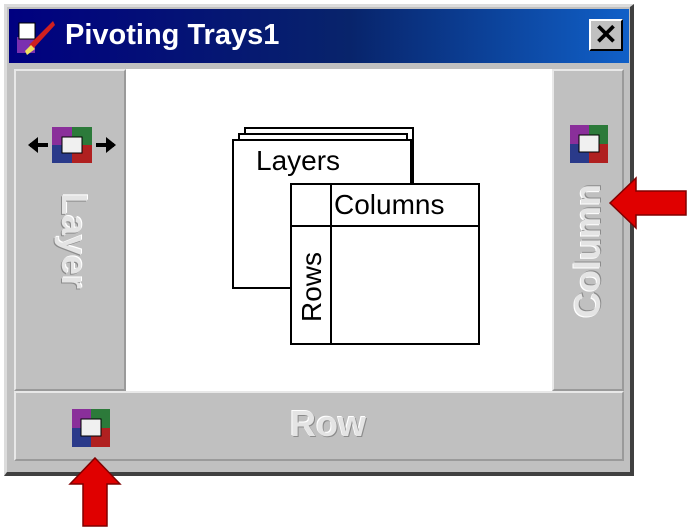  What do you see at coordinates (36, 38) in the screenshot?
I see `pivot-app-icon` at bounding box center [36, 38].